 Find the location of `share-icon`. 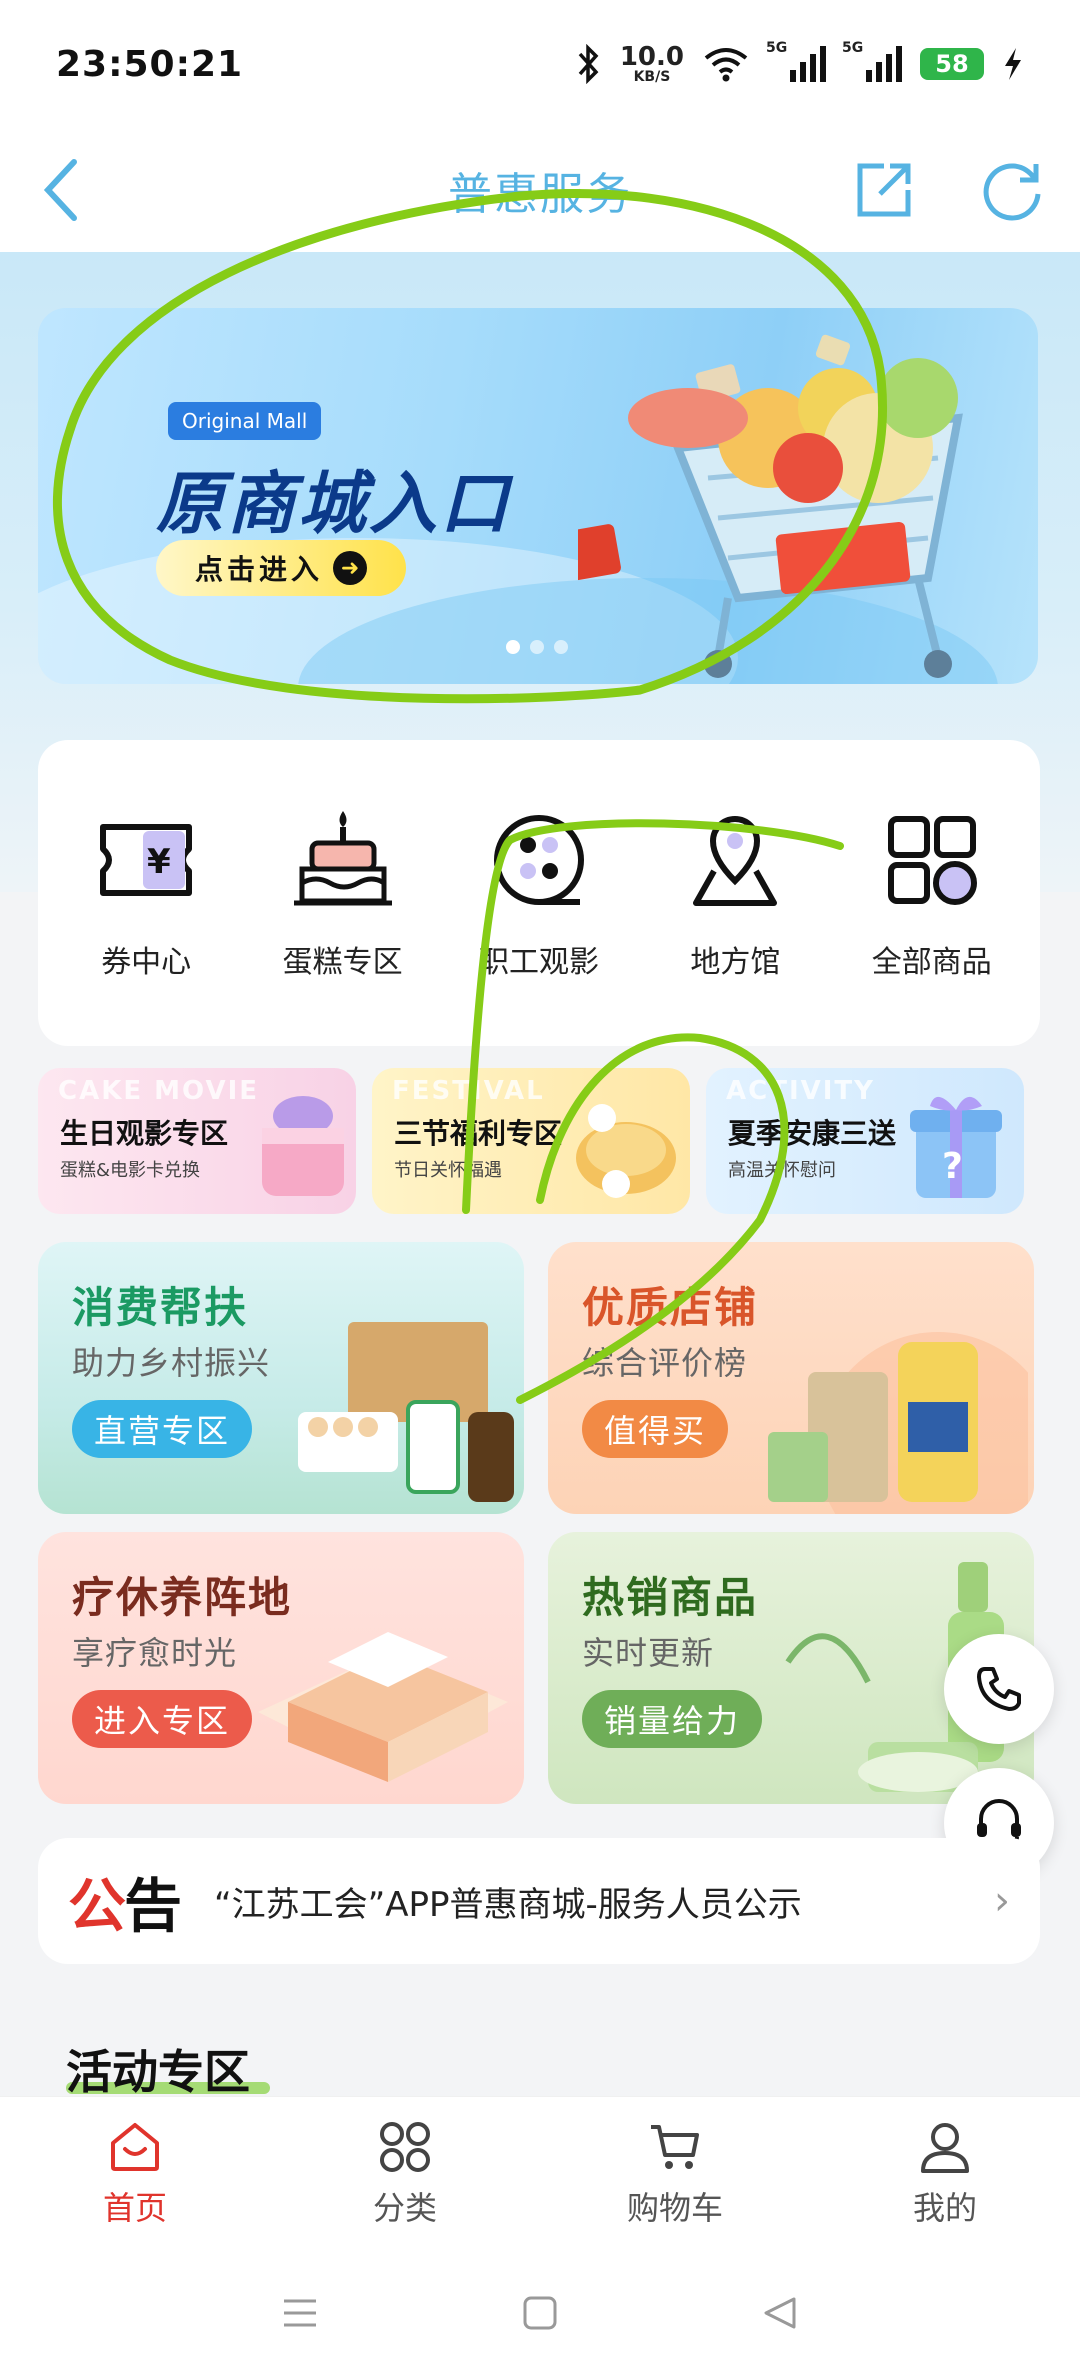

share-icon is located at coordinates (884, 190).